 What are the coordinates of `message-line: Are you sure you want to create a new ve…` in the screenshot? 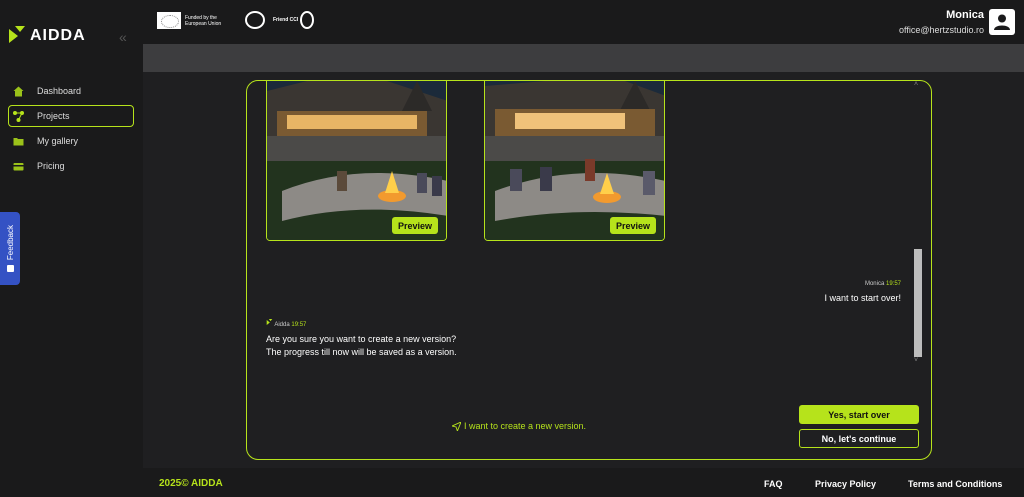 It's located at (361, 339).